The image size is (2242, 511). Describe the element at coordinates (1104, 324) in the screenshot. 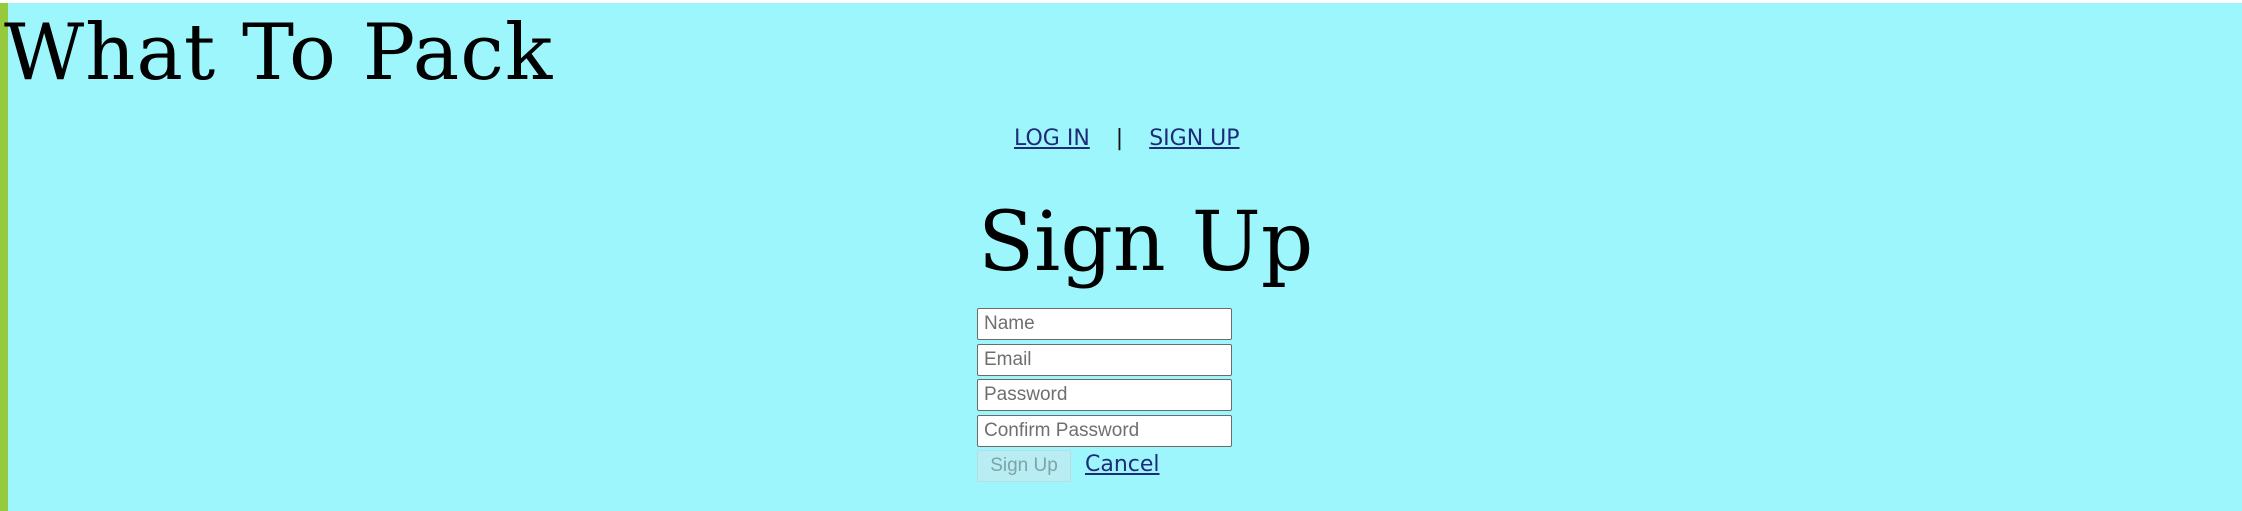

I see `name-input` at that location.